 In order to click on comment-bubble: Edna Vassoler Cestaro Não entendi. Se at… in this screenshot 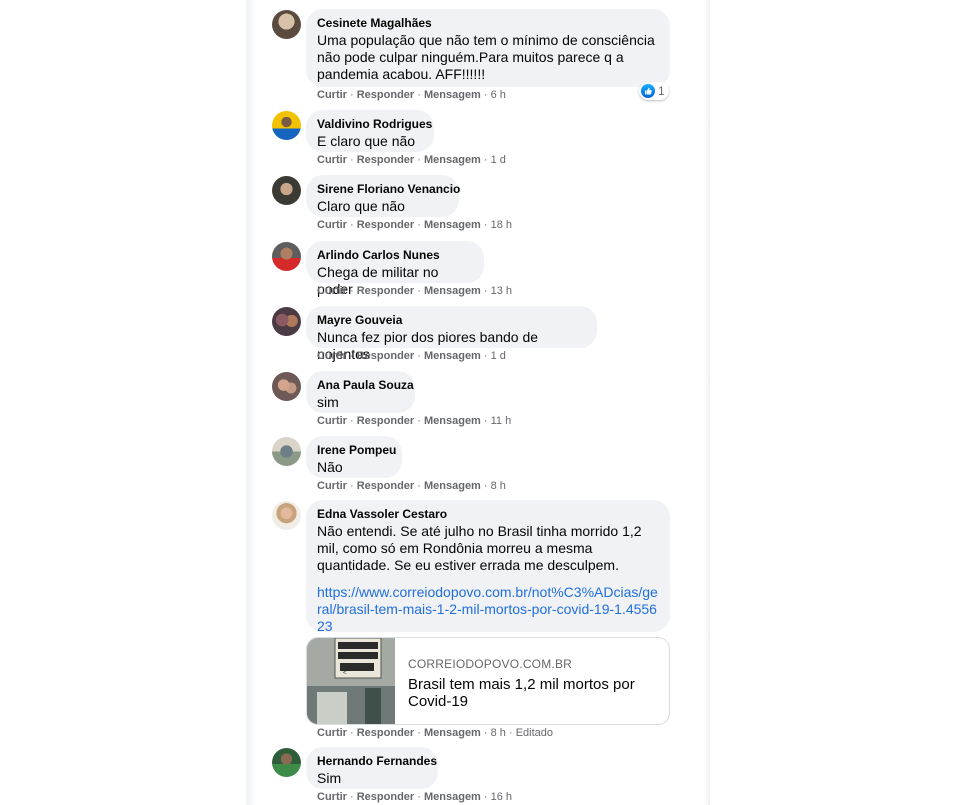, I will do `click(488, 567)`.